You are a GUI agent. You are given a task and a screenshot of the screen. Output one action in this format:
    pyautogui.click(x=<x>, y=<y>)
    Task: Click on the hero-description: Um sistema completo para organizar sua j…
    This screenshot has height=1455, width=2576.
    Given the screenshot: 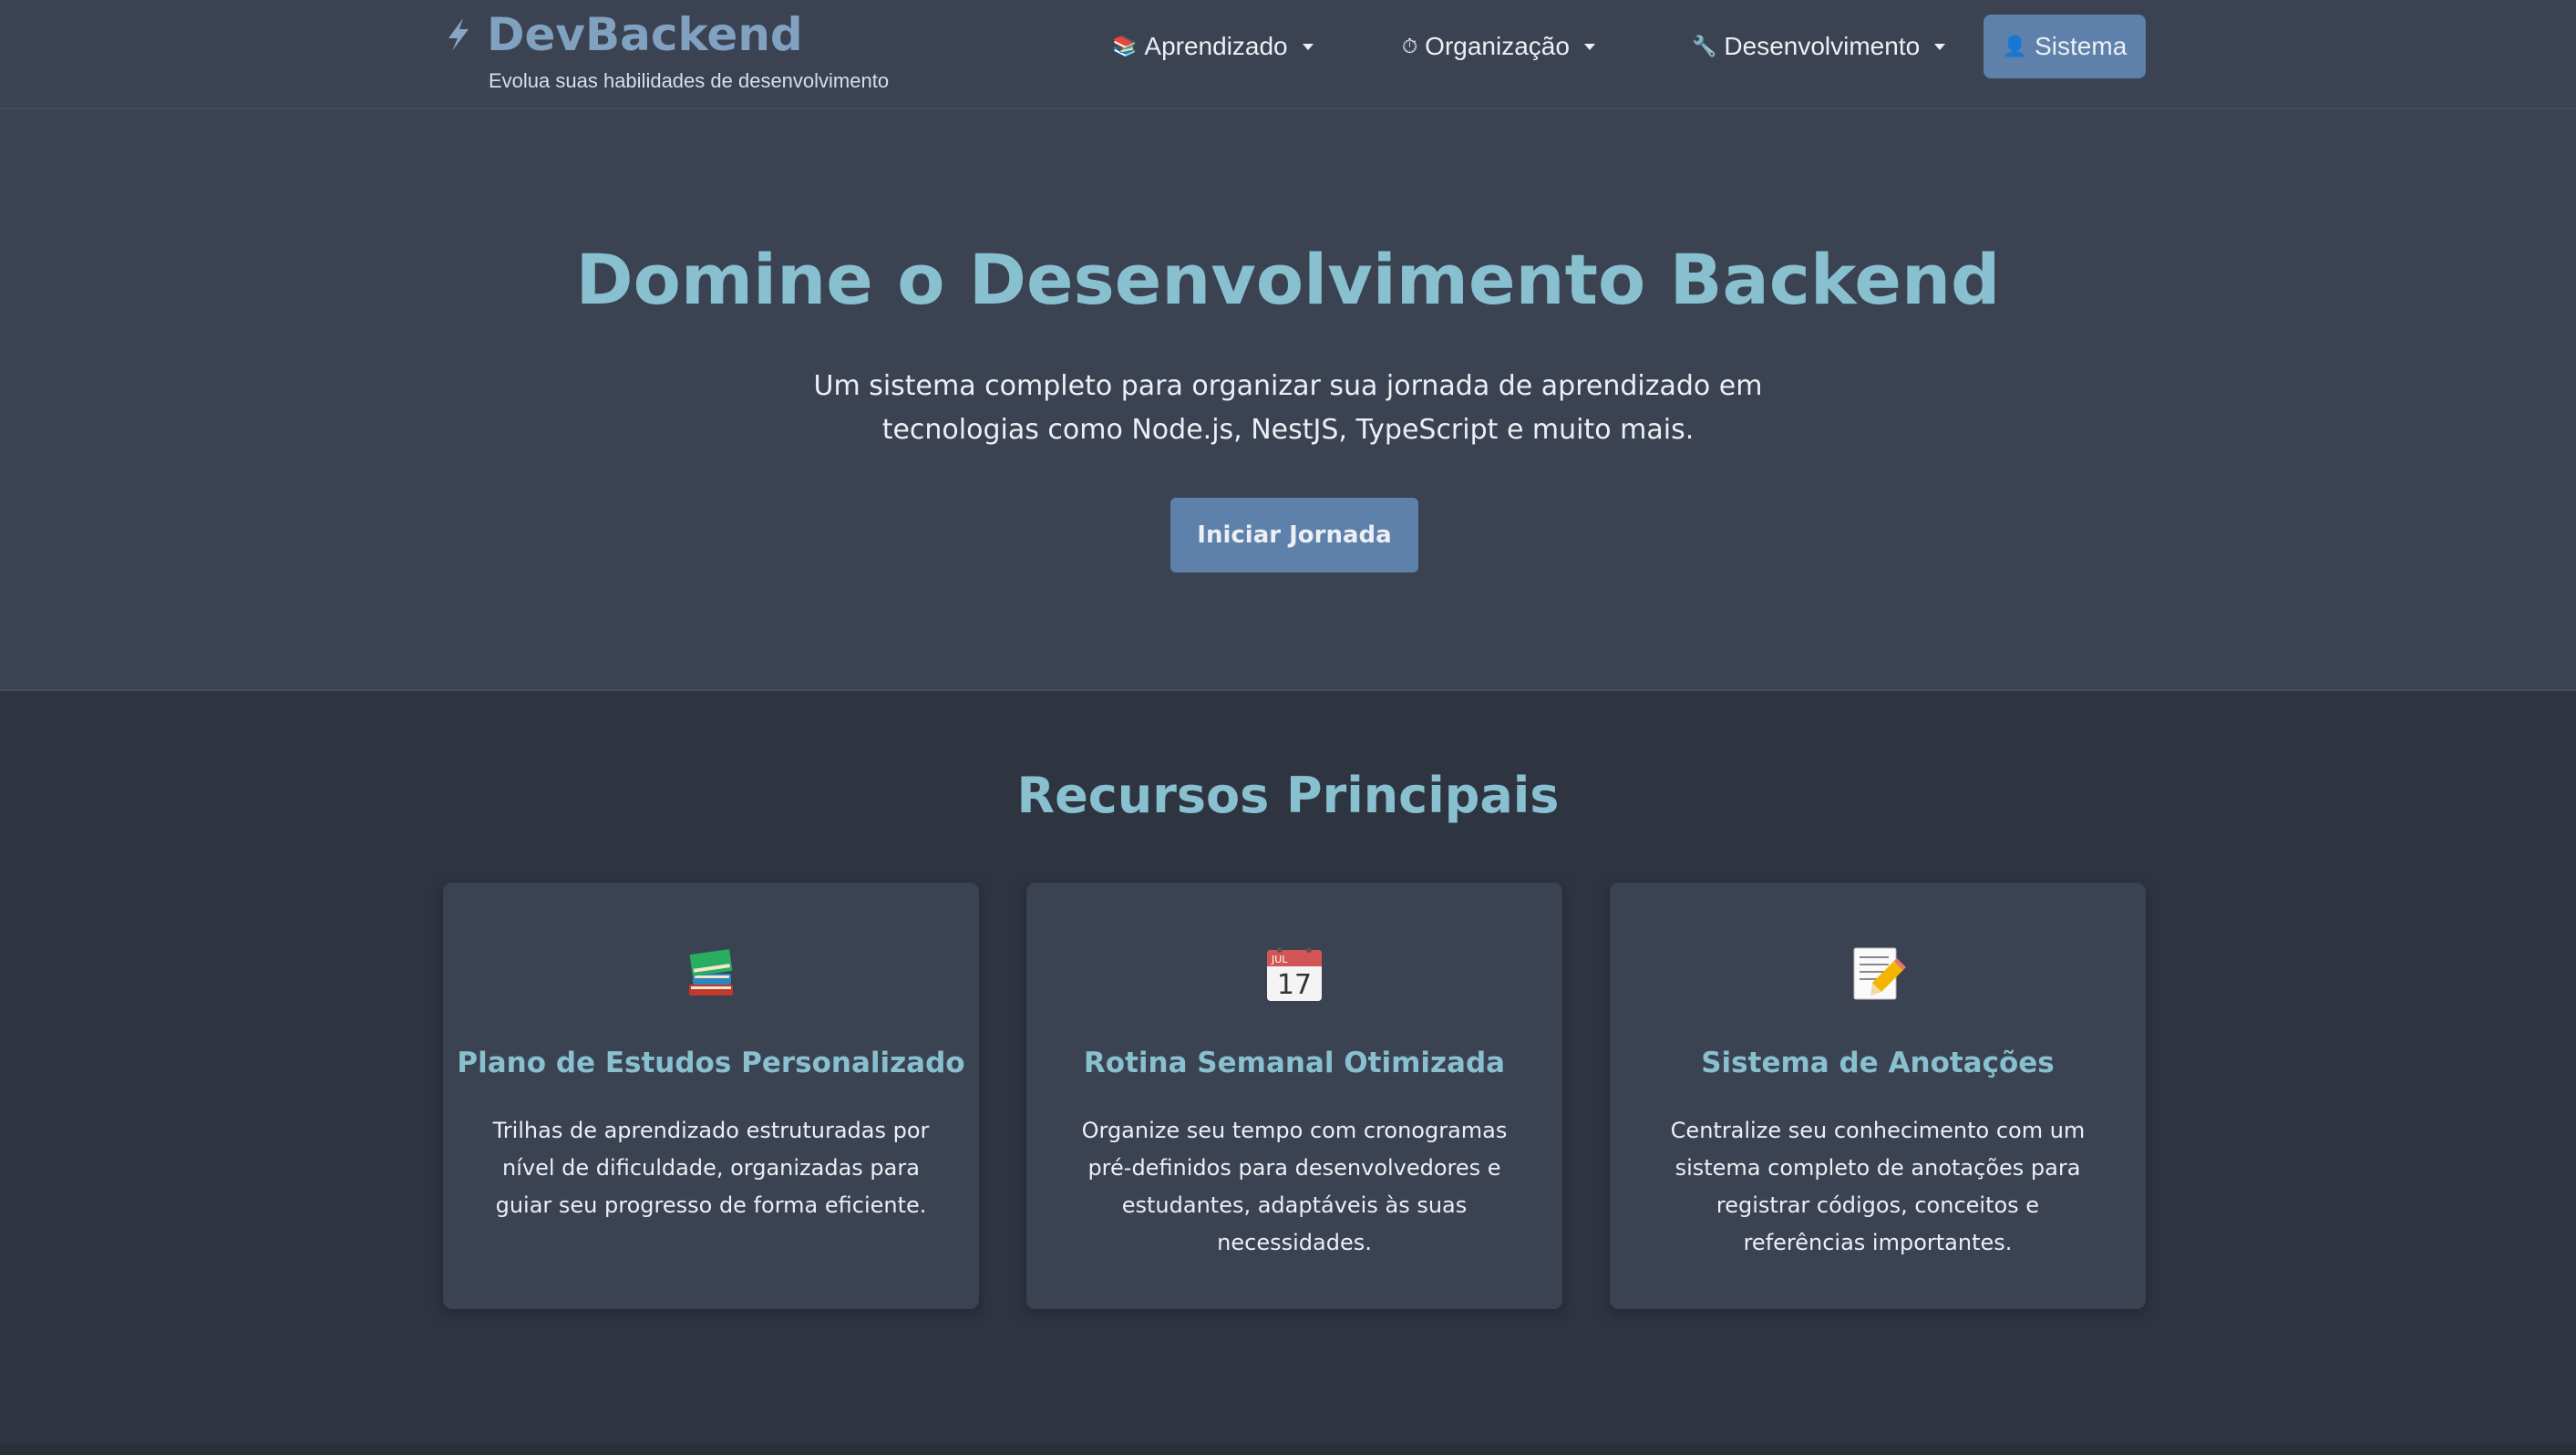 What is the action you would take?
    pyautogui.click(x=1288, y=408)
    